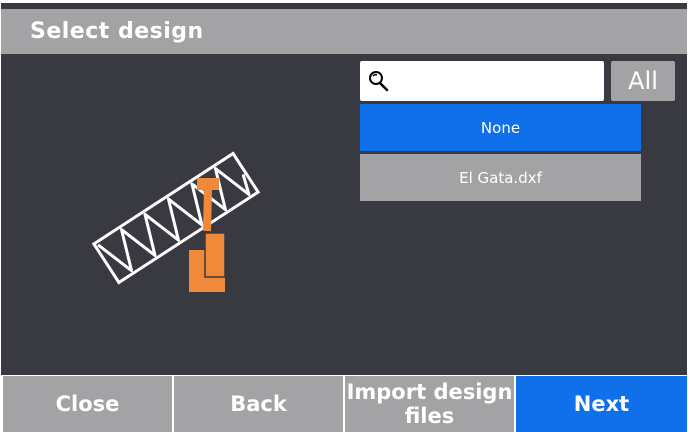 The height and width of the screenshot is (432, 688). Describe the element at coordinates (344, 403) in the screenshot. I see `footer-bar: Close Back Import design files Next` at that location.